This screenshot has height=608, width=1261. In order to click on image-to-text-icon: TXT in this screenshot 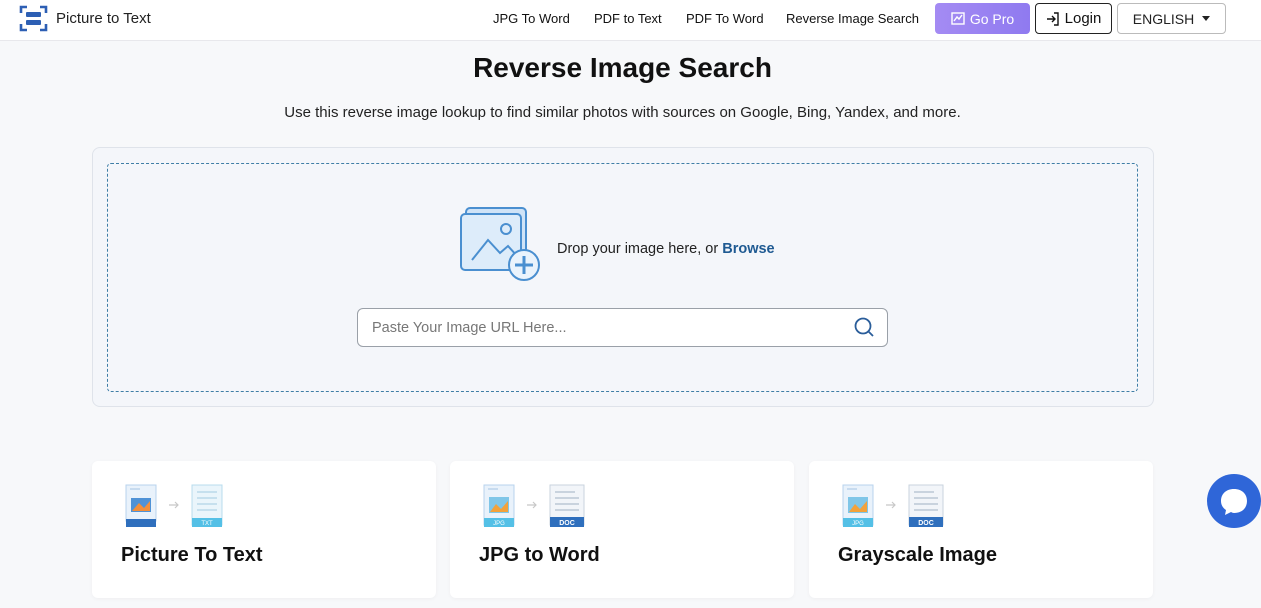, I will do `click(174, 505)`.